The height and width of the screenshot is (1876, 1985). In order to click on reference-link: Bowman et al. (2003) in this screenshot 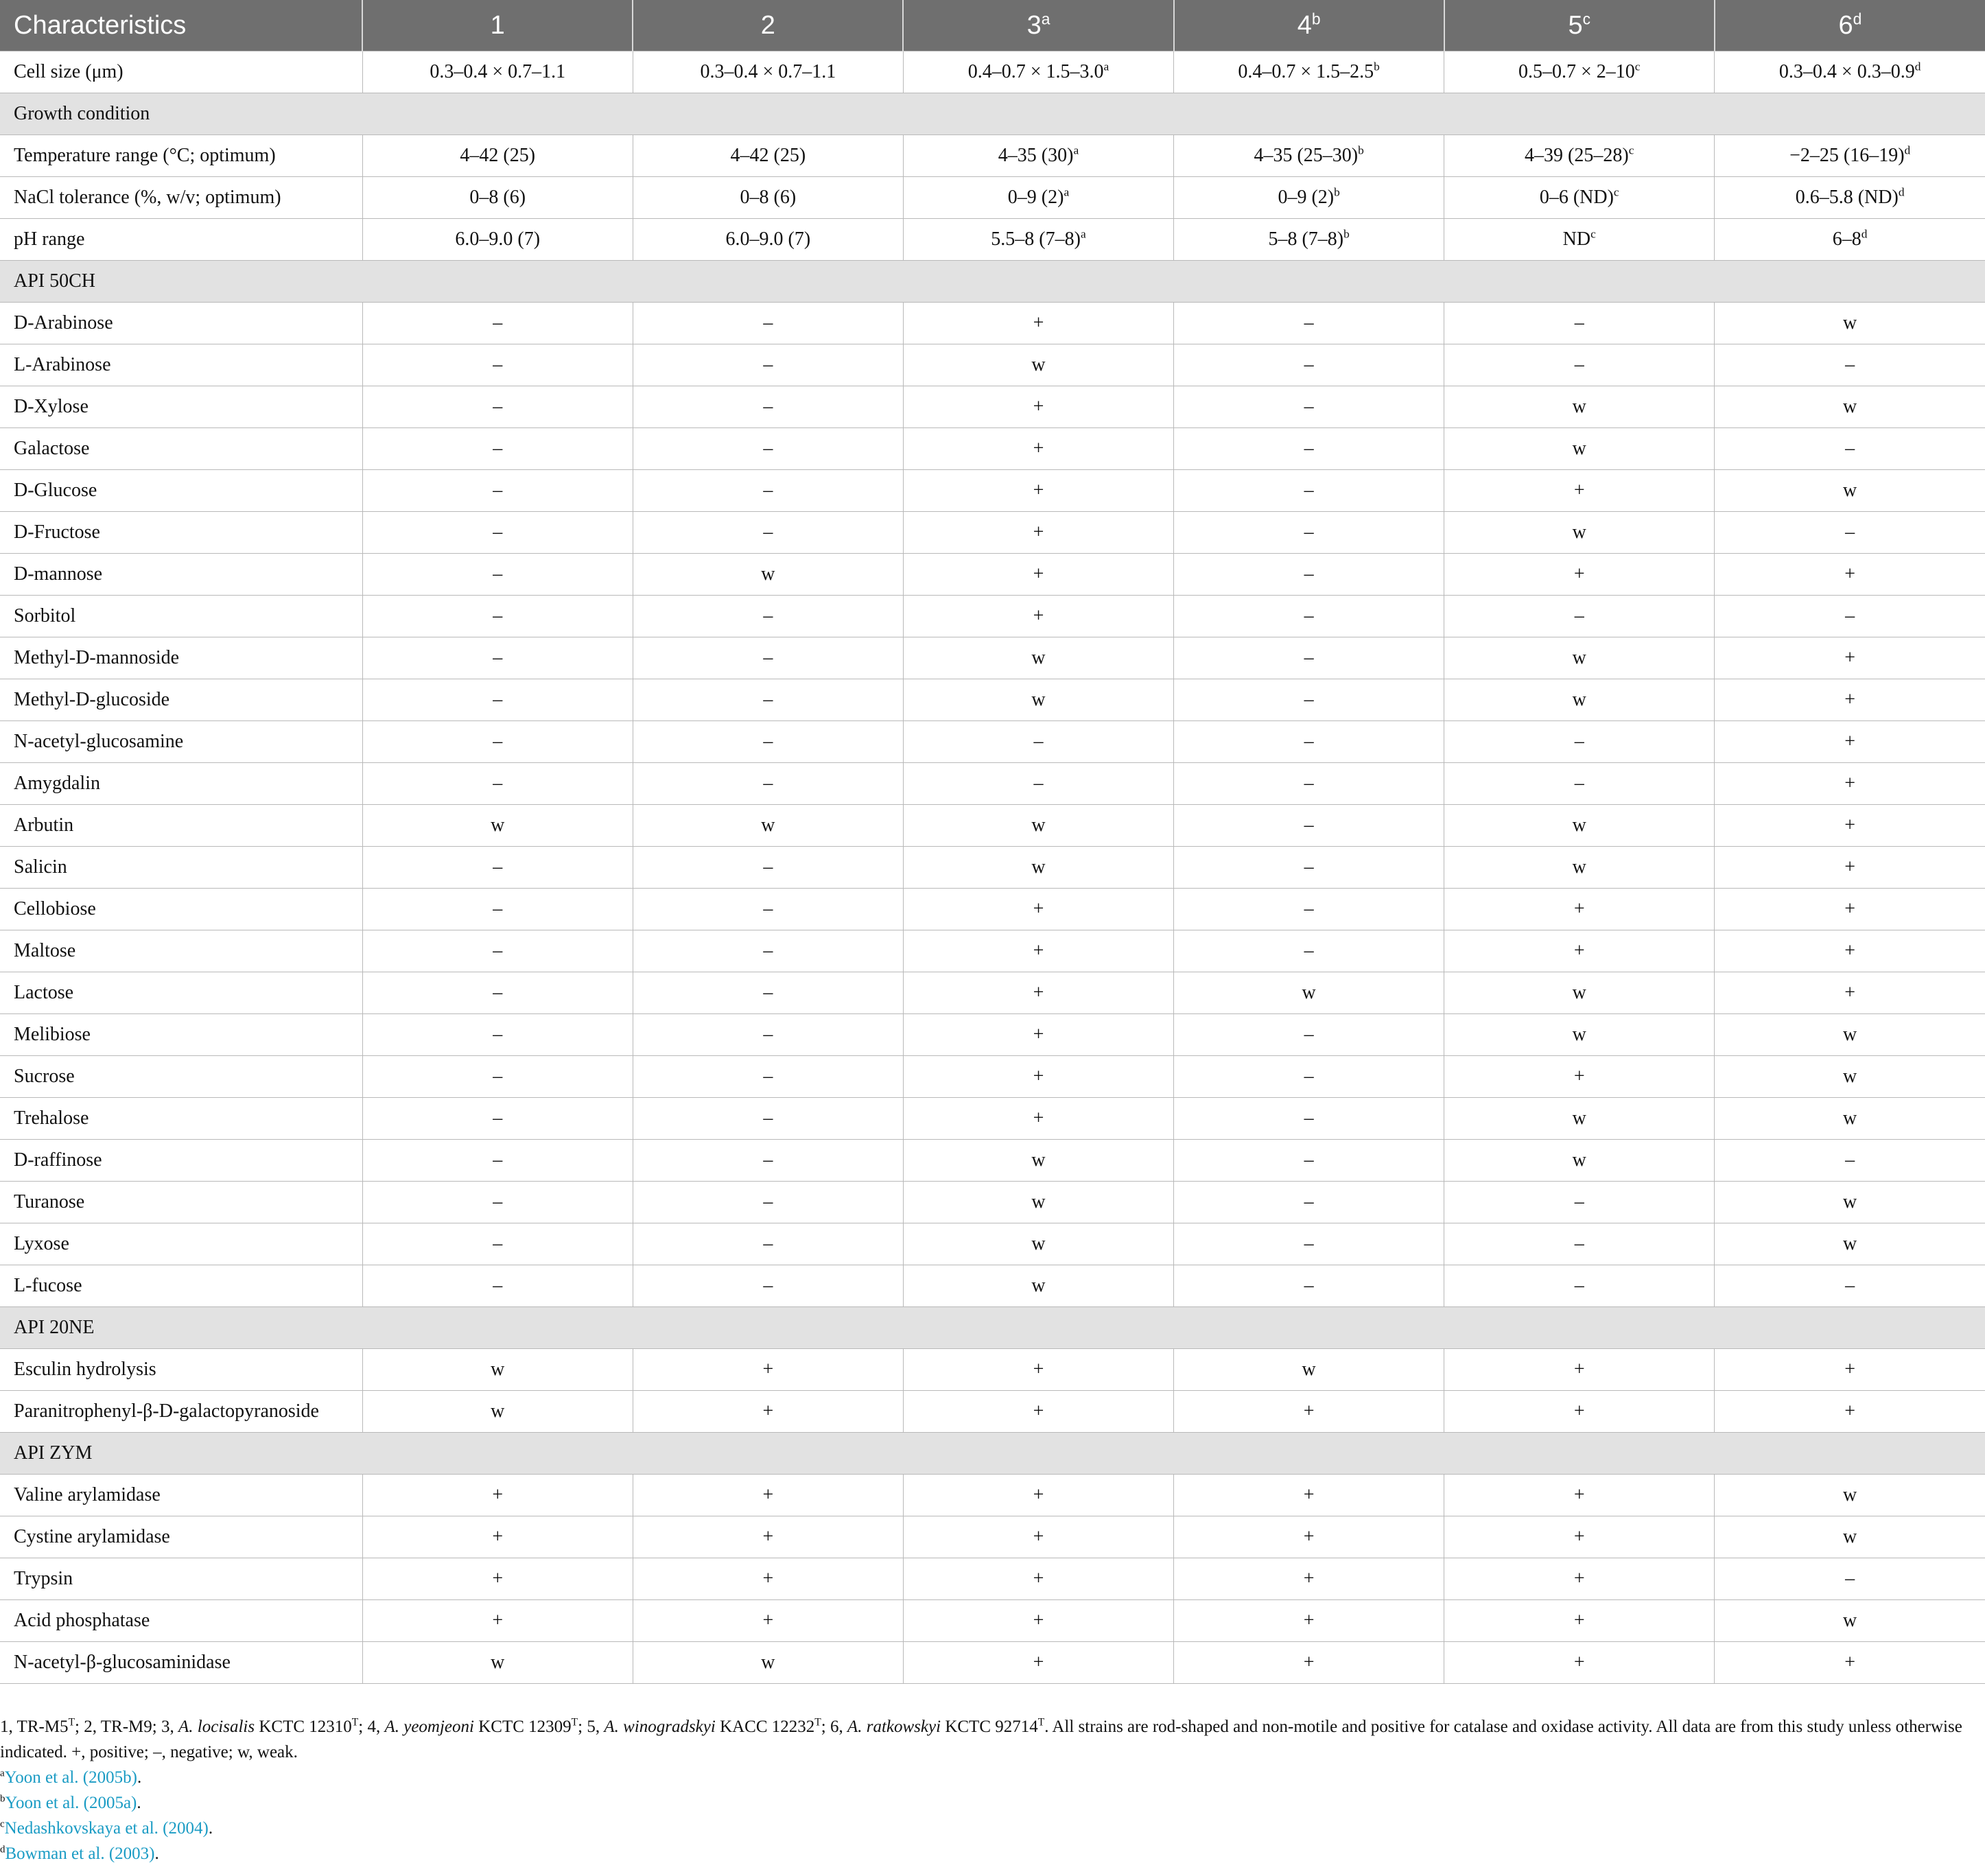, I will do `click(80, 1853)`.